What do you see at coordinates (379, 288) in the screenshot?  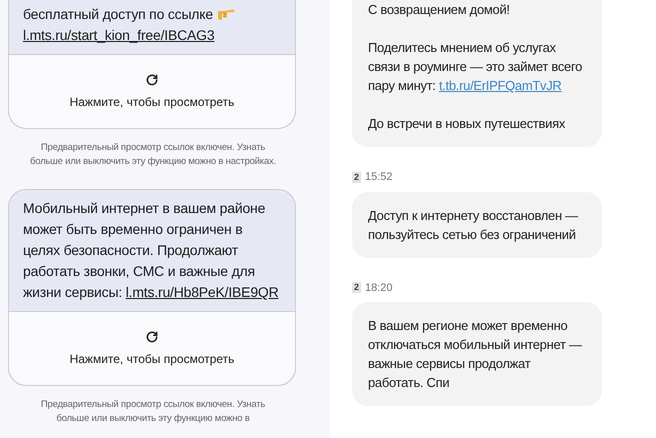 I see `message-time: 18:20` at bounding box center [379, 288].